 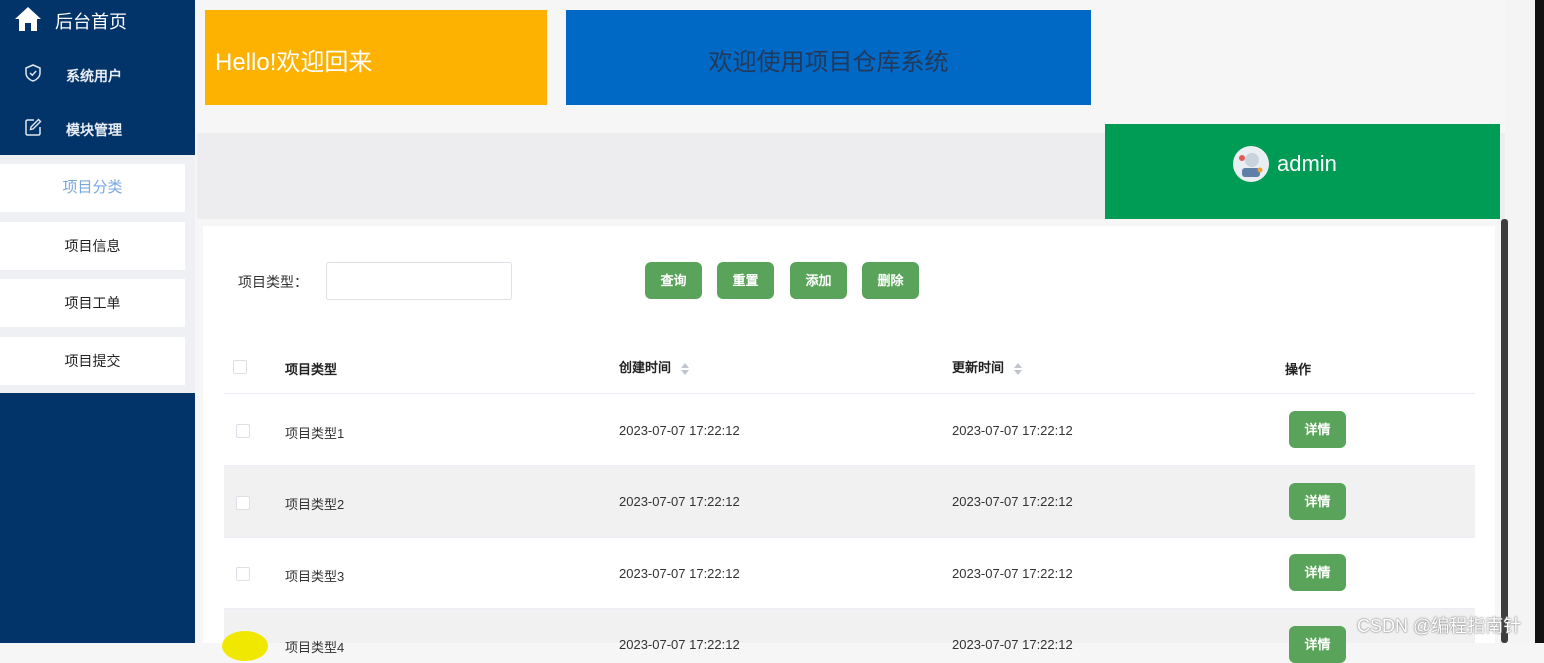 I want to click on sidebar-item-system-users: 系统用户, so click(x=97, y=75).